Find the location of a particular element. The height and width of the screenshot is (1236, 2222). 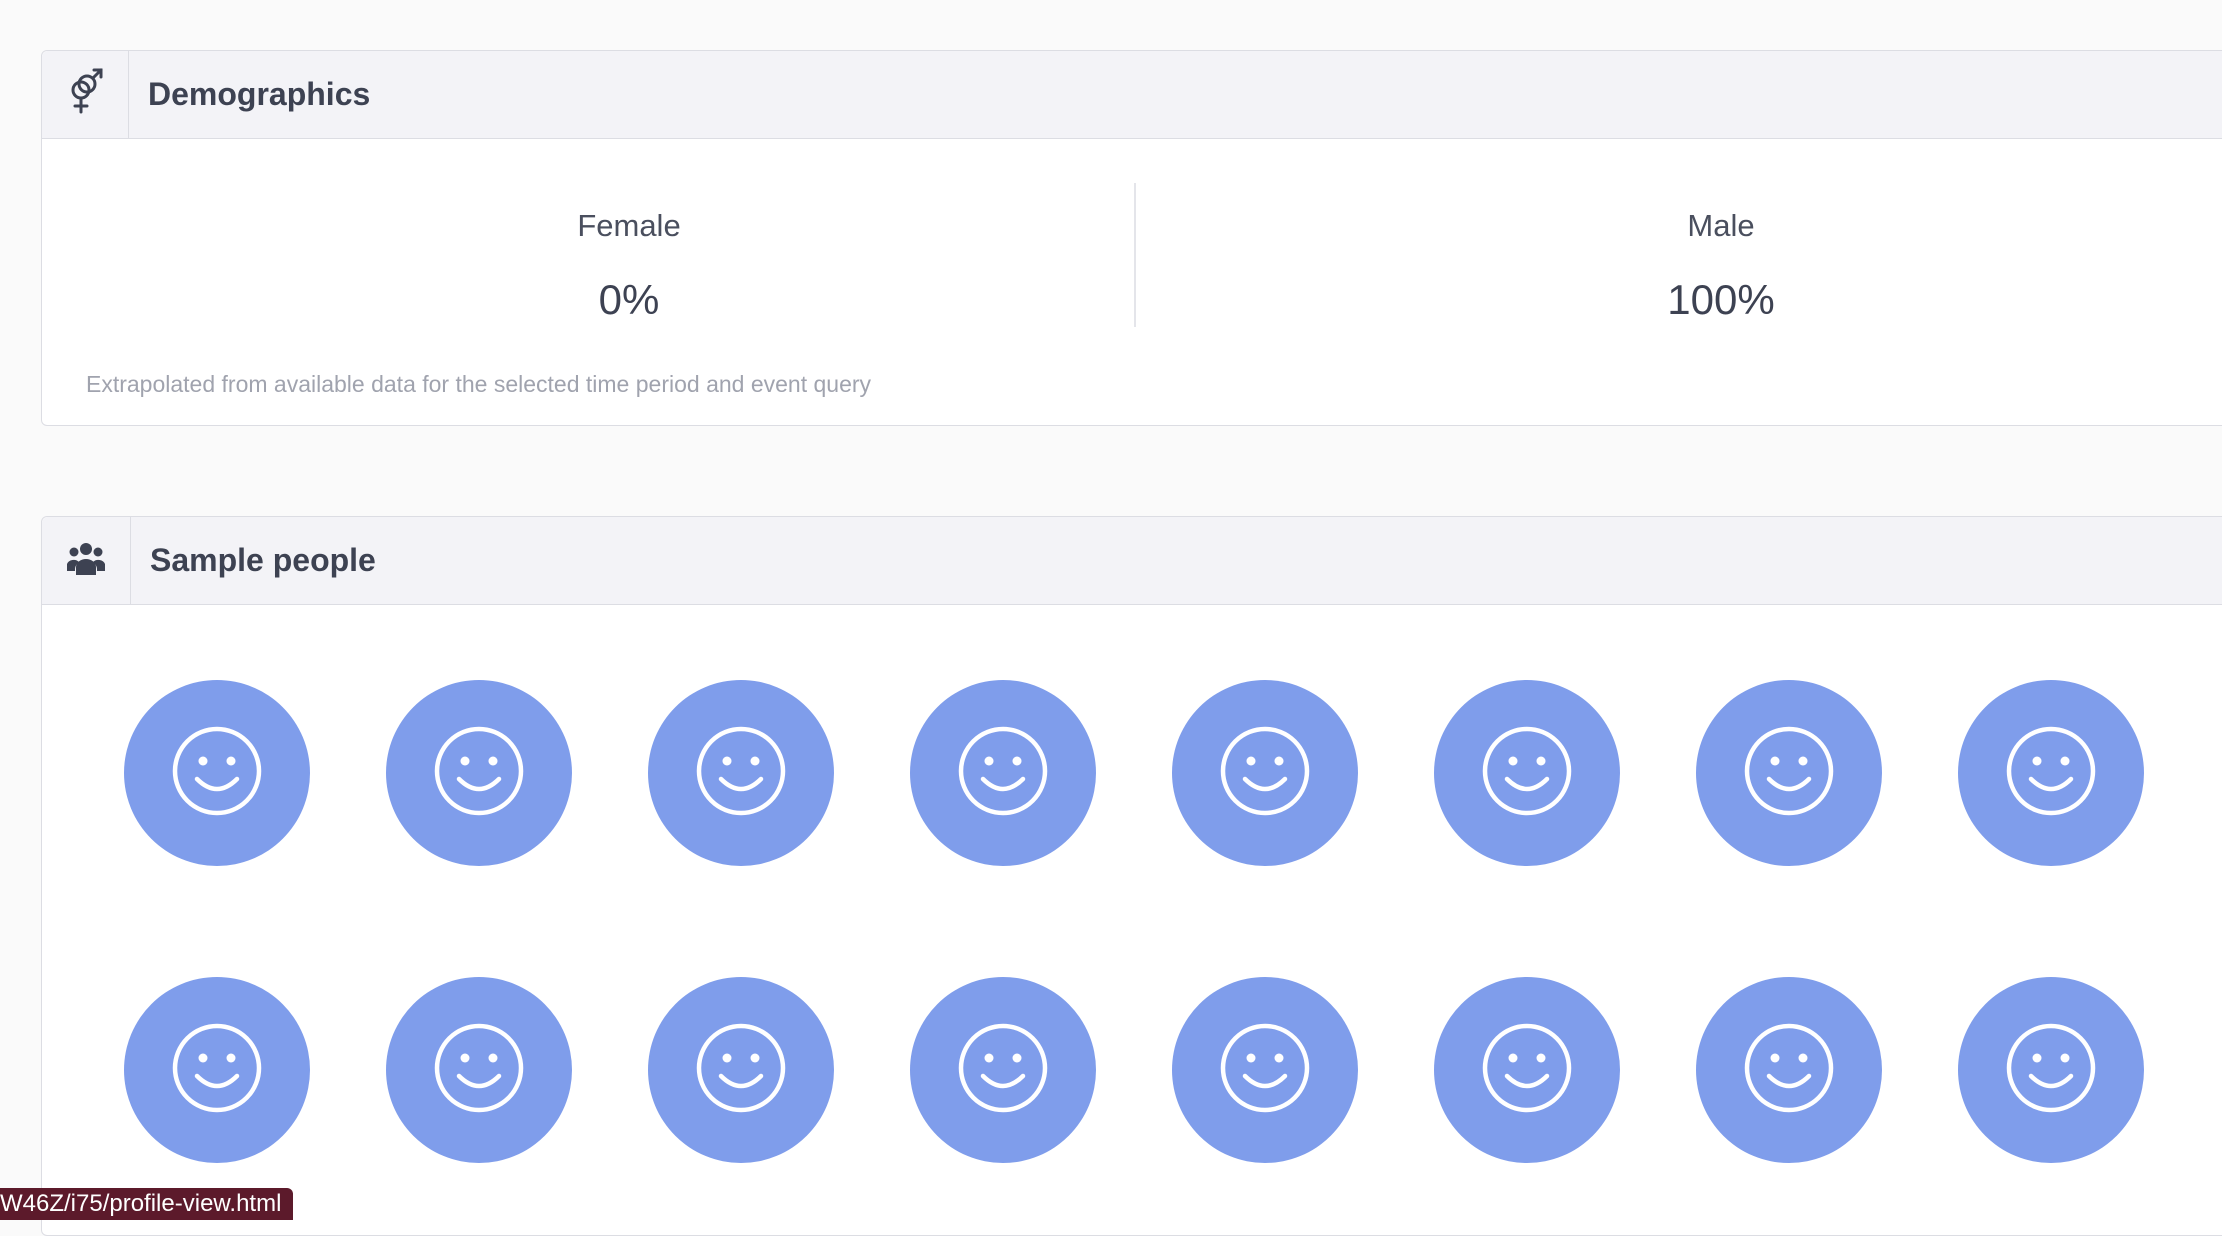

gender-icon is located at coordinates (85, 94).